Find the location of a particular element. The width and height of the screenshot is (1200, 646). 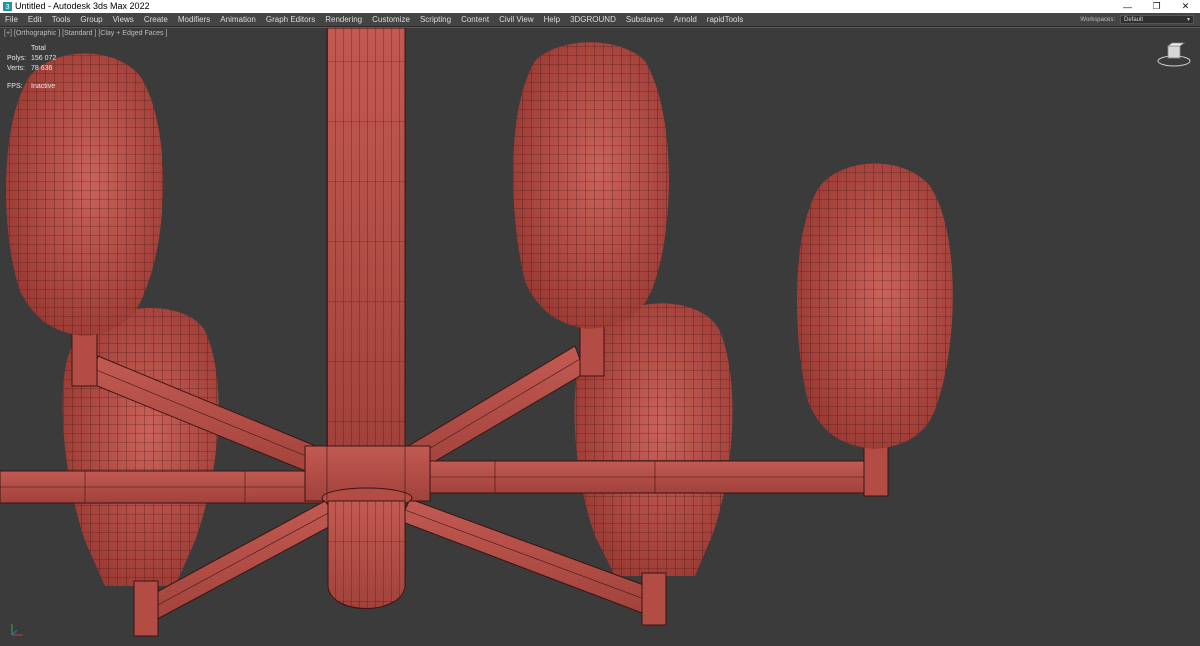

menu-group: Group is located at coordinates (91, 19).